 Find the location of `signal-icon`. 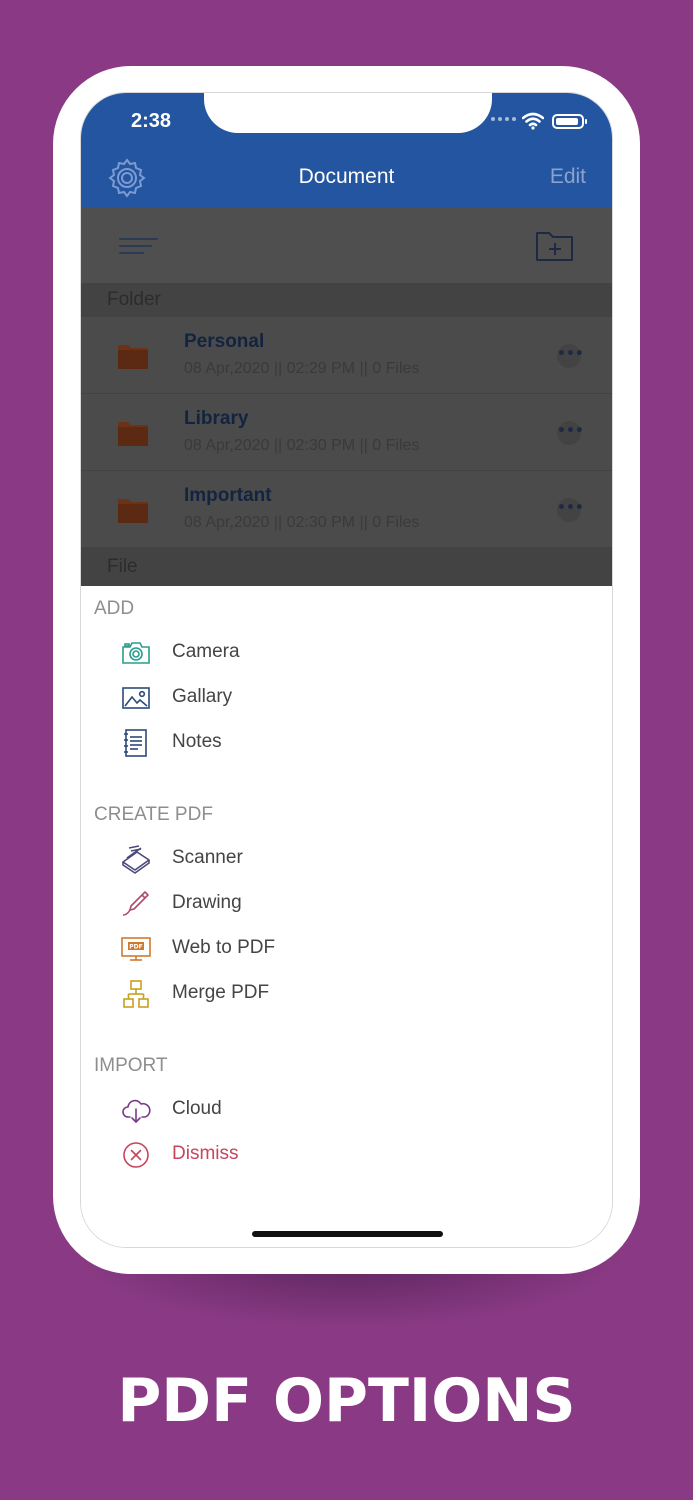

signal-icon is located at coordinates (503, 119).